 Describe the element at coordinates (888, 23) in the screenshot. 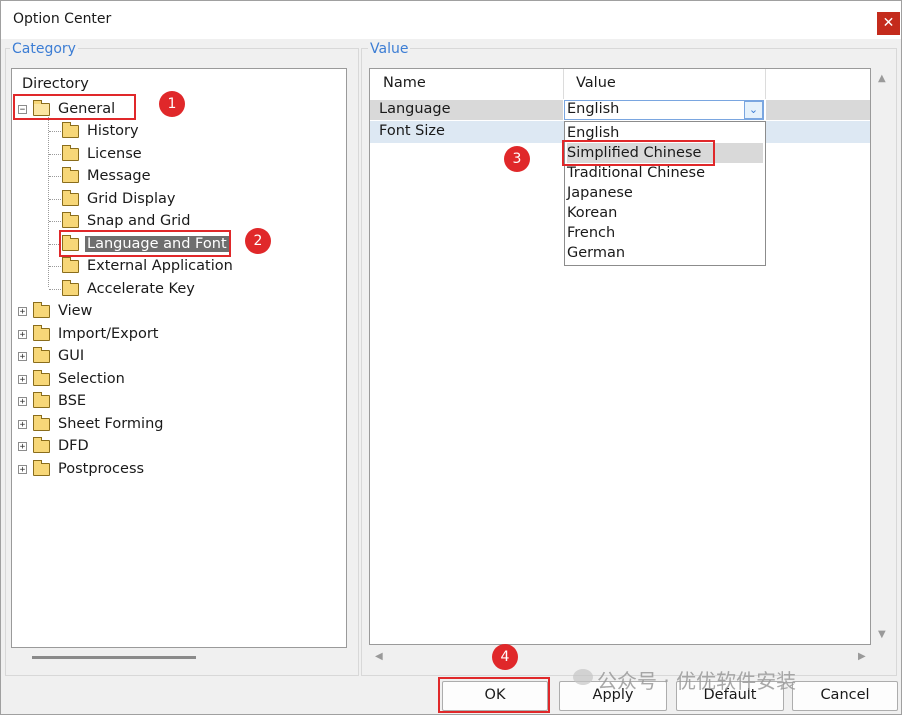

I see `close-button: ✕` at that location.